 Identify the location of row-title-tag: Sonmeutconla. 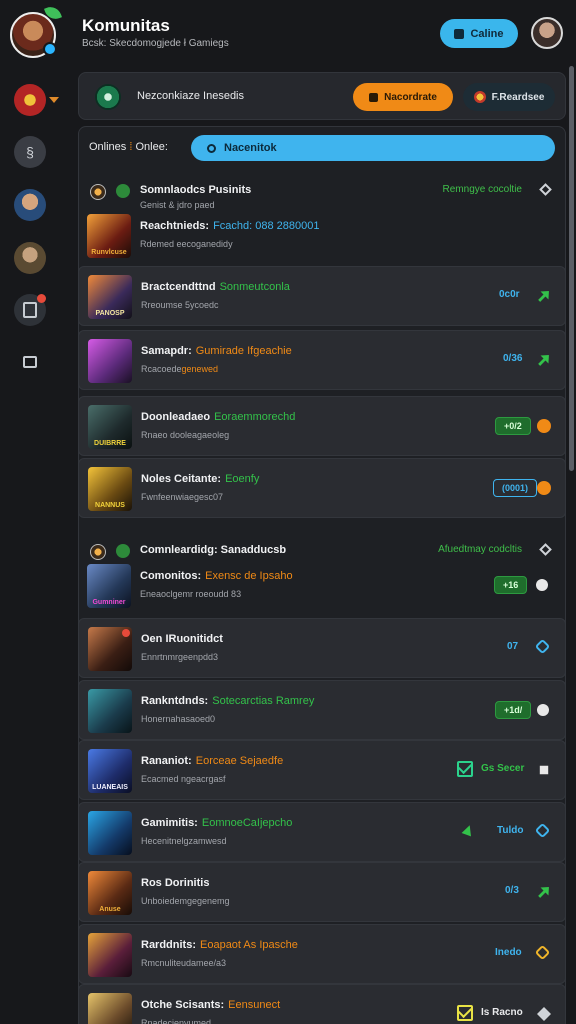
(254, 287).